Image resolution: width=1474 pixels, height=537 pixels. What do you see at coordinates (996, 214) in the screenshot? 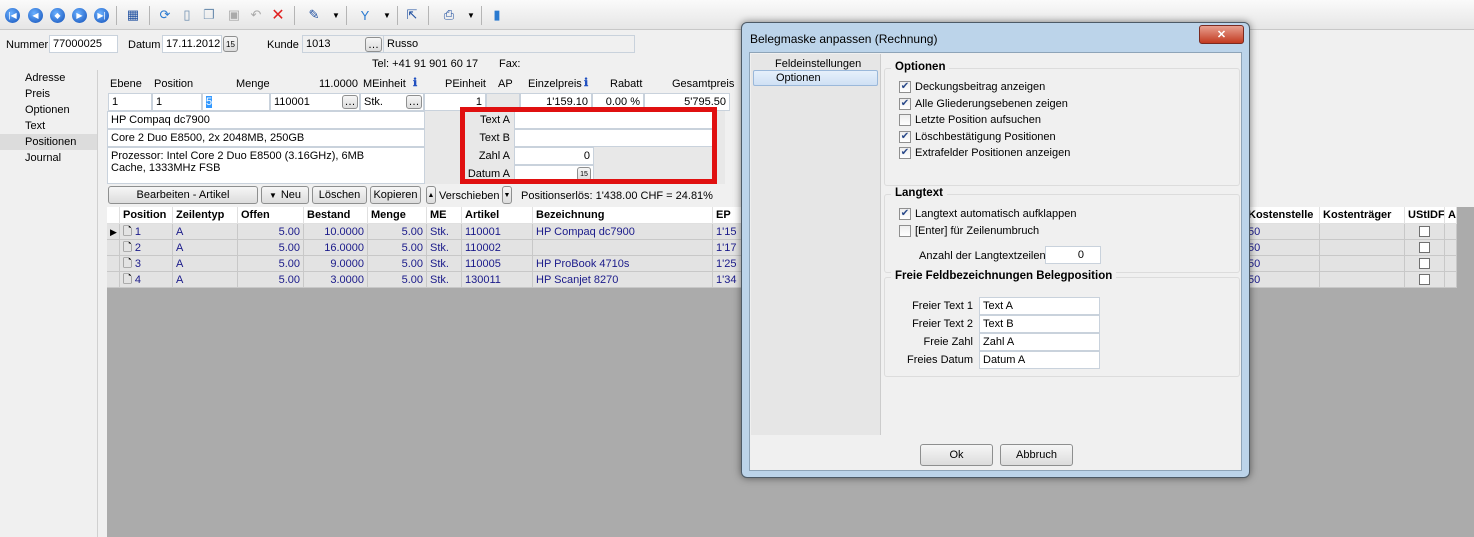
I see `checkbox-label: Langtext automatisch aufklappen` at bounding box center [996, 214].